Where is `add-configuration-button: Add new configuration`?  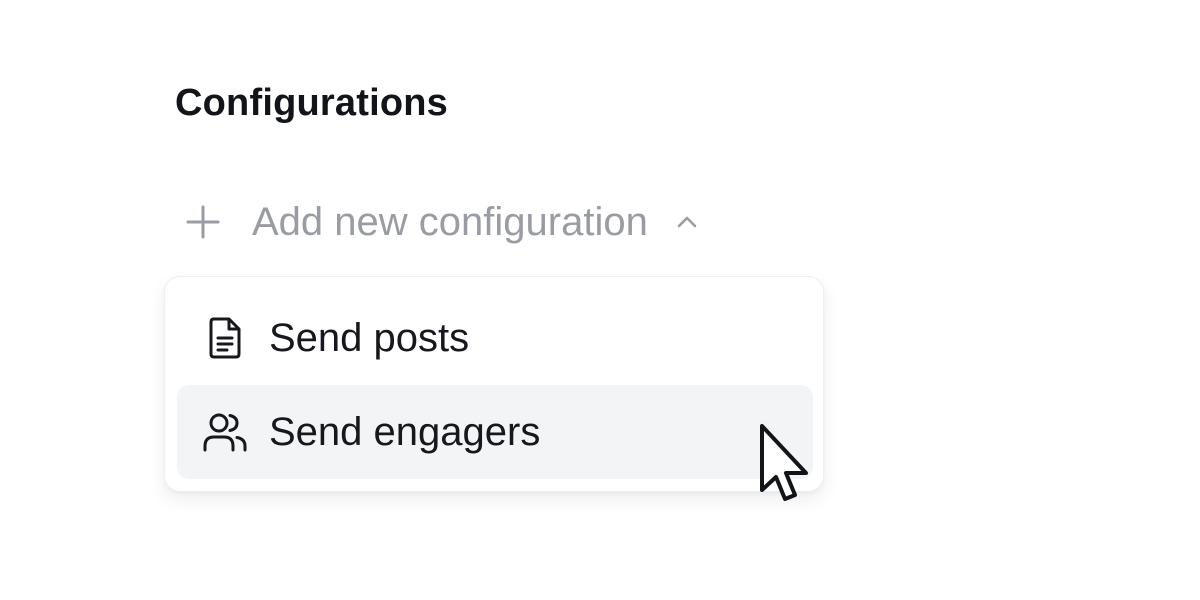 add-configuration-button: Add new configuration is located at coordinates (442, 222).